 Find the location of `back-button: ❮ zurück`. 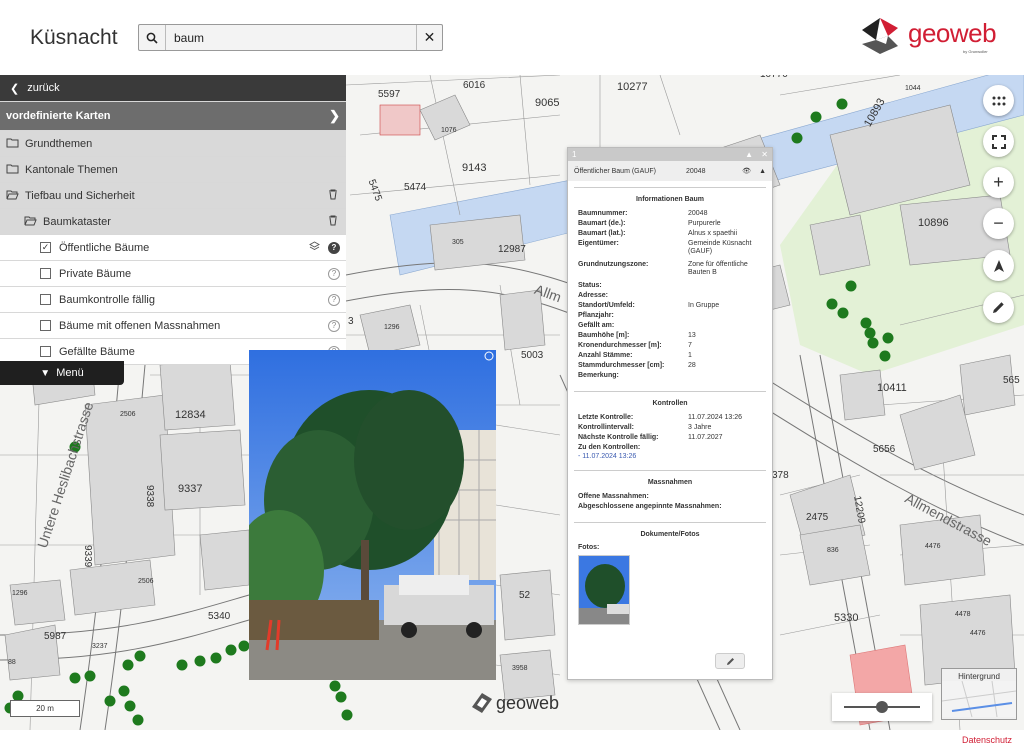

back-button: ❮ zurück is located at coordinates (173, 88).